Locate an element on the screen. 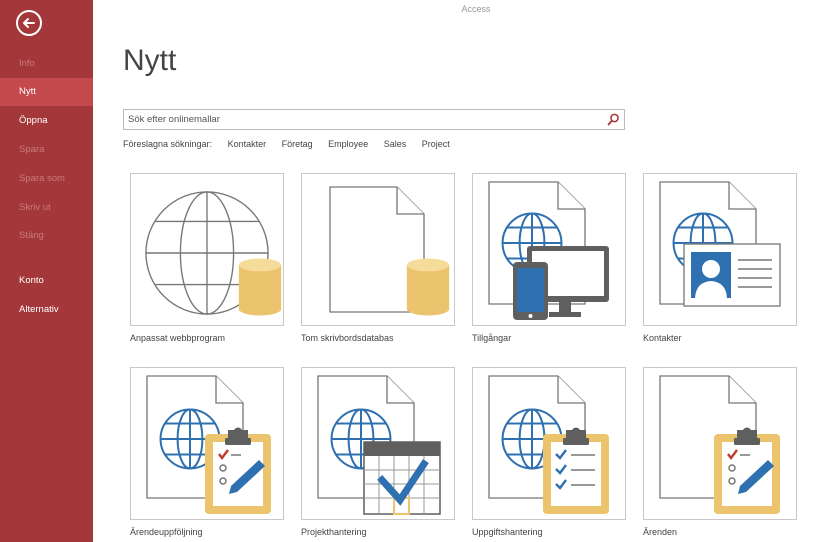 The width and height of the screenshot is (819, 542). template-label: Kontakter is located at coordinates (662, 338).